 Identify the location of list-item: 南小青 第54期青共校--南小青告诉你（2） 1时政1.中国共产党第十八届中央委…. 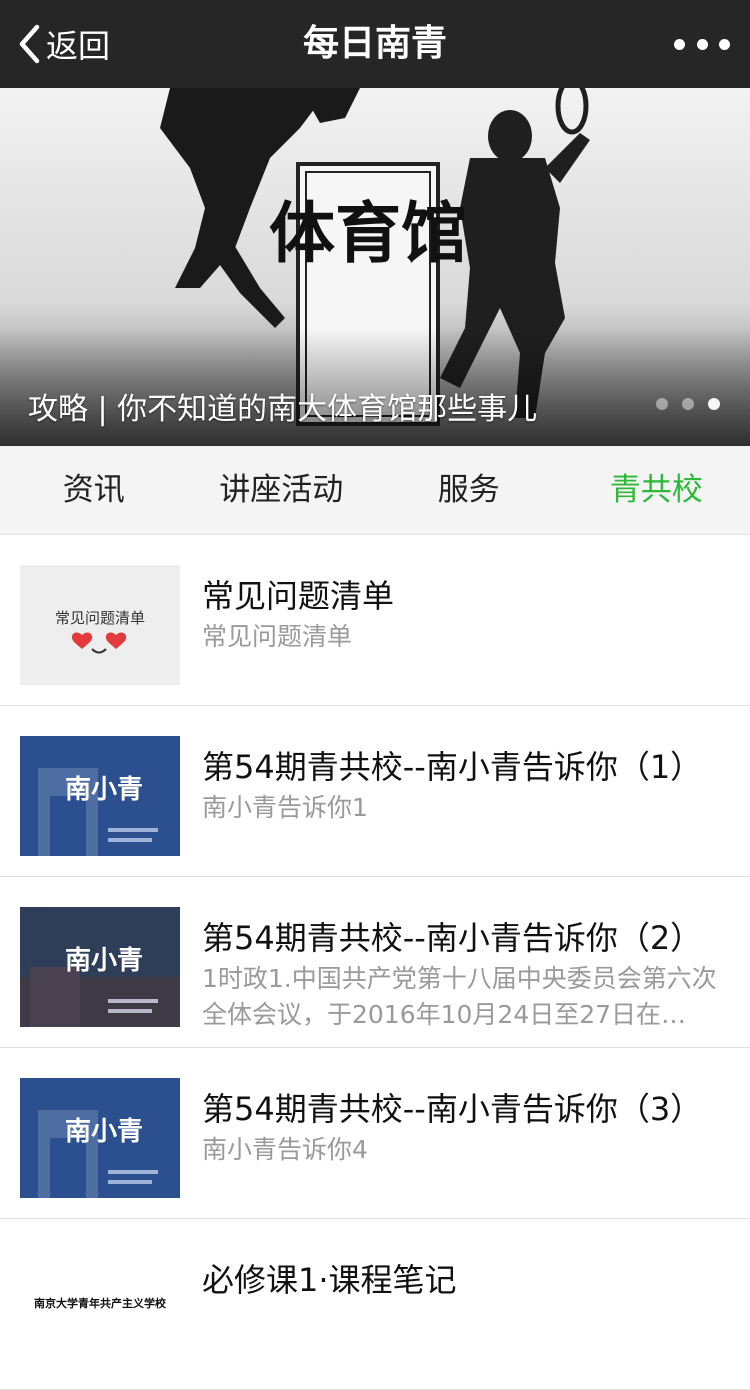
(375, 962).